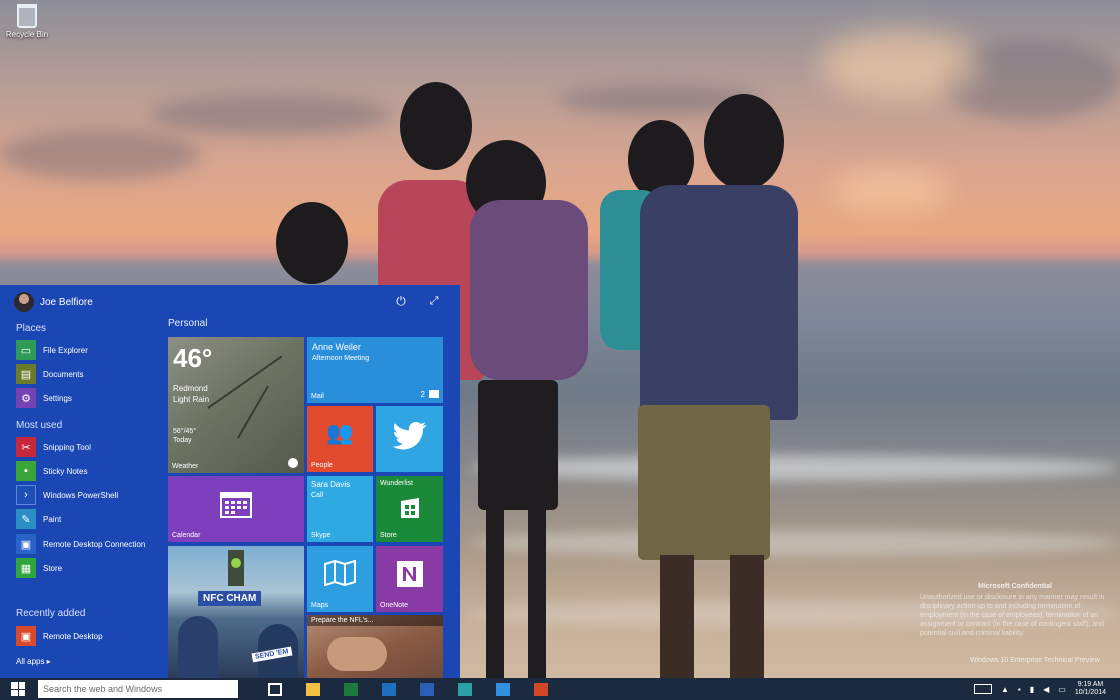 The width and height of the screenshot is (1120, 700). What do you see at coordinates (26, 374) in the screenshot?
I see `documents-icon: ▤` at bounding box center [26, 374].